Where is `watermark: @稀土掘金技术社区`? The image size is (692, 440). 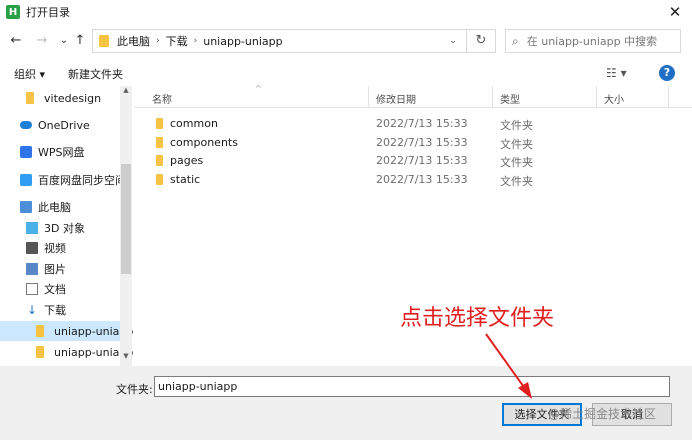 watermark: @稀土掘金技术社区 is located at coordinates (602, 414).